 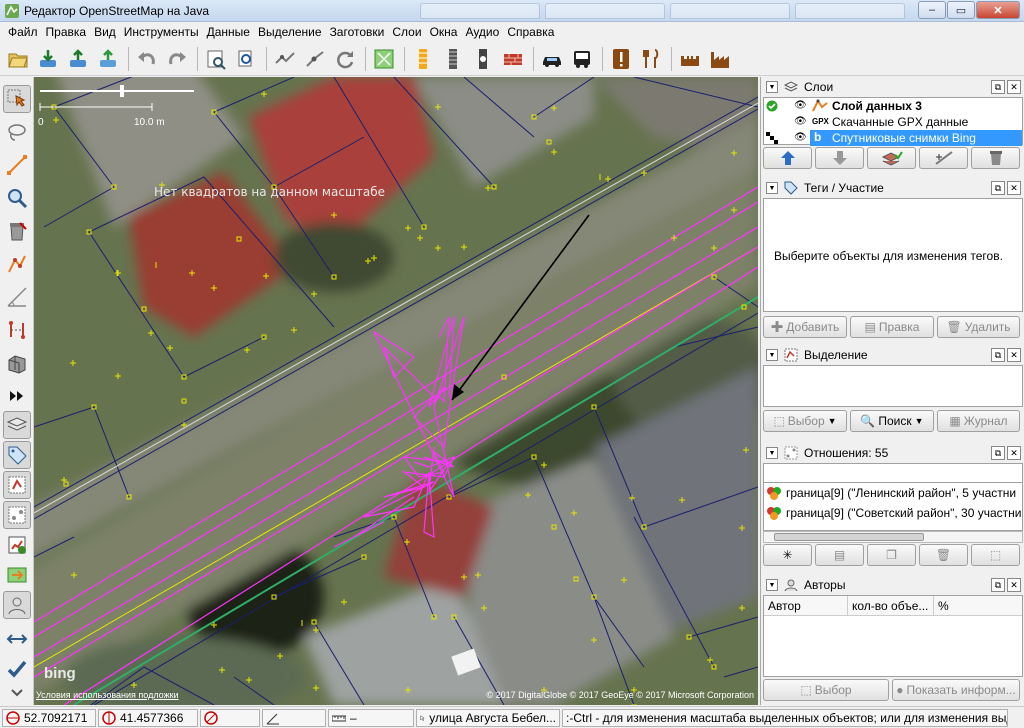 I want to click on traffic-light-icon, so click(x=423, y=59).